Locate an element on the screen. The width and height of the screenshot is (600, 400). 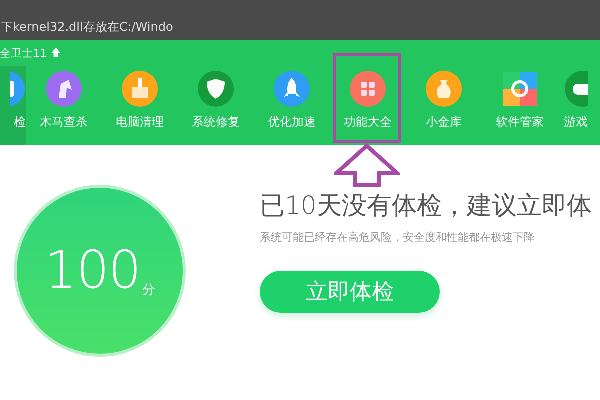
rocket-icon is located at coordinates (292, 89).